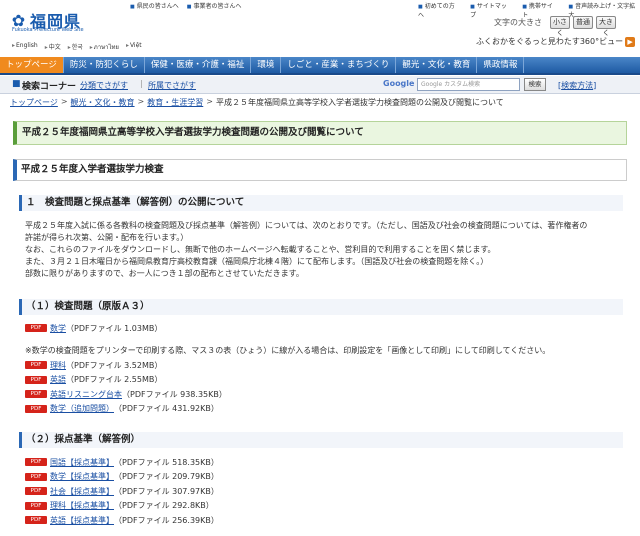 The height and width of the screenshot is (536, 640). Describe the element at coordinates (83, 439) in the screenshot. I see `list-title: （２）採点基準（解答例）` at that location.